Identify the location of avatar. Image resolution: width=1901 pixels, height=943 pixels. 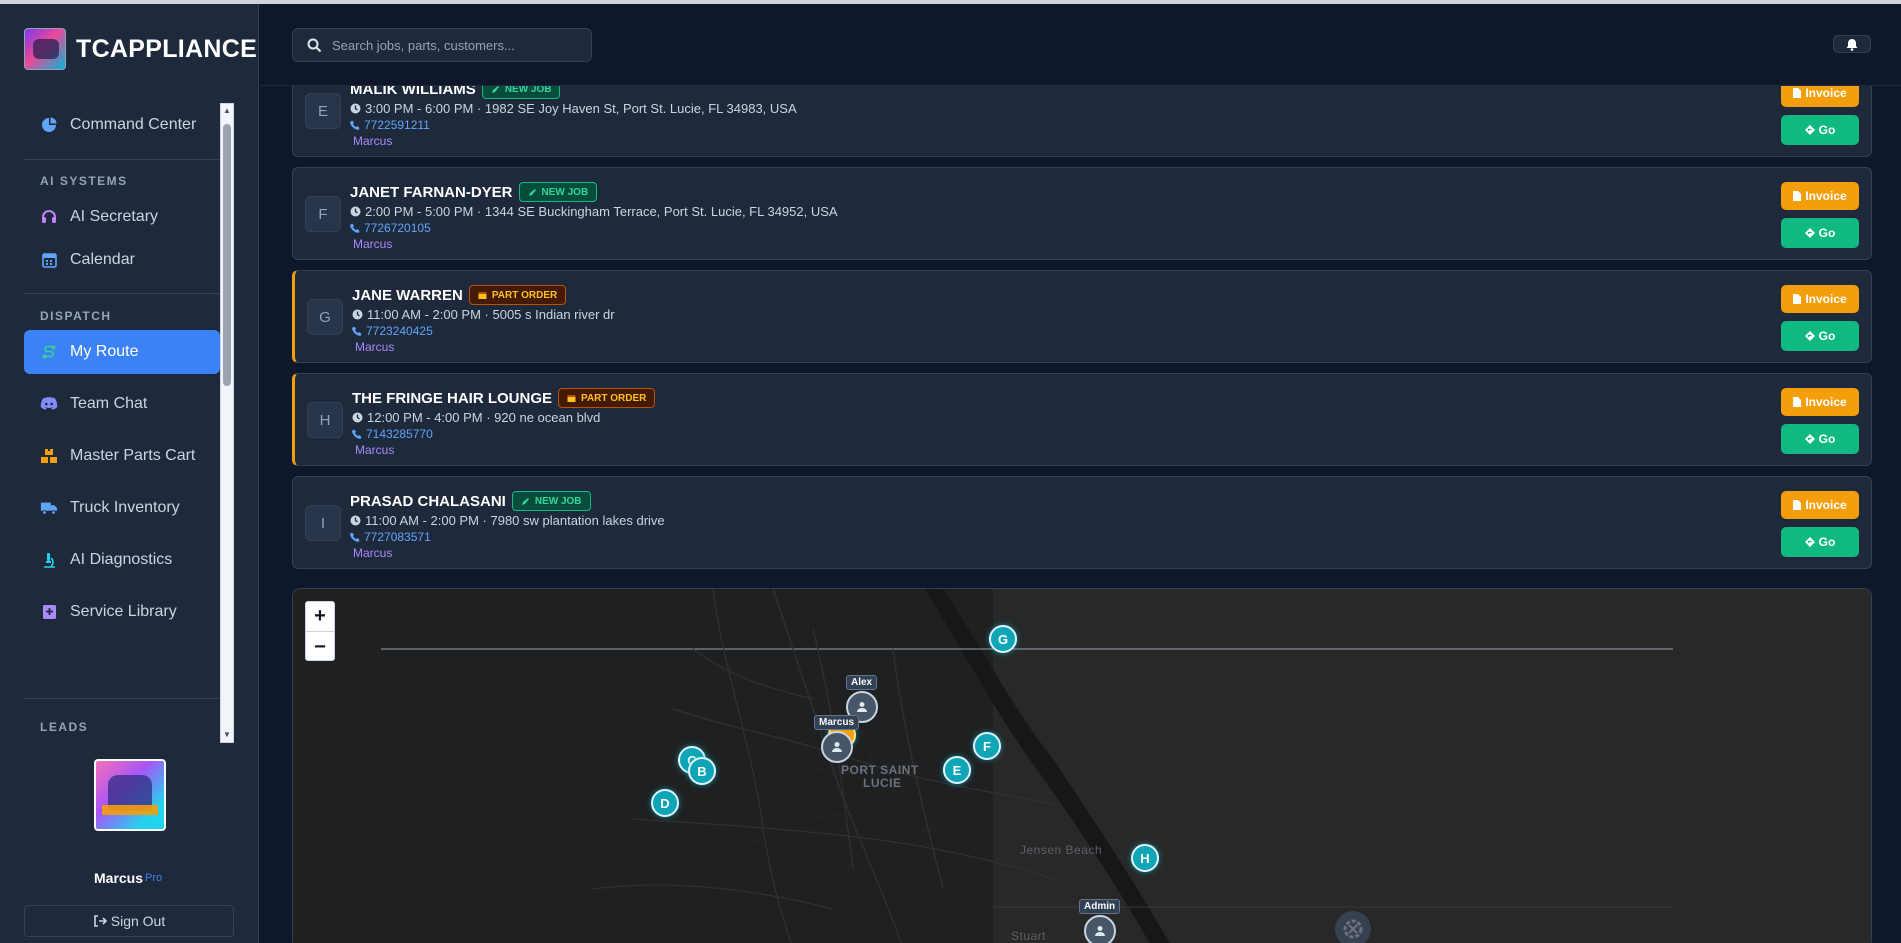
(130, 795).